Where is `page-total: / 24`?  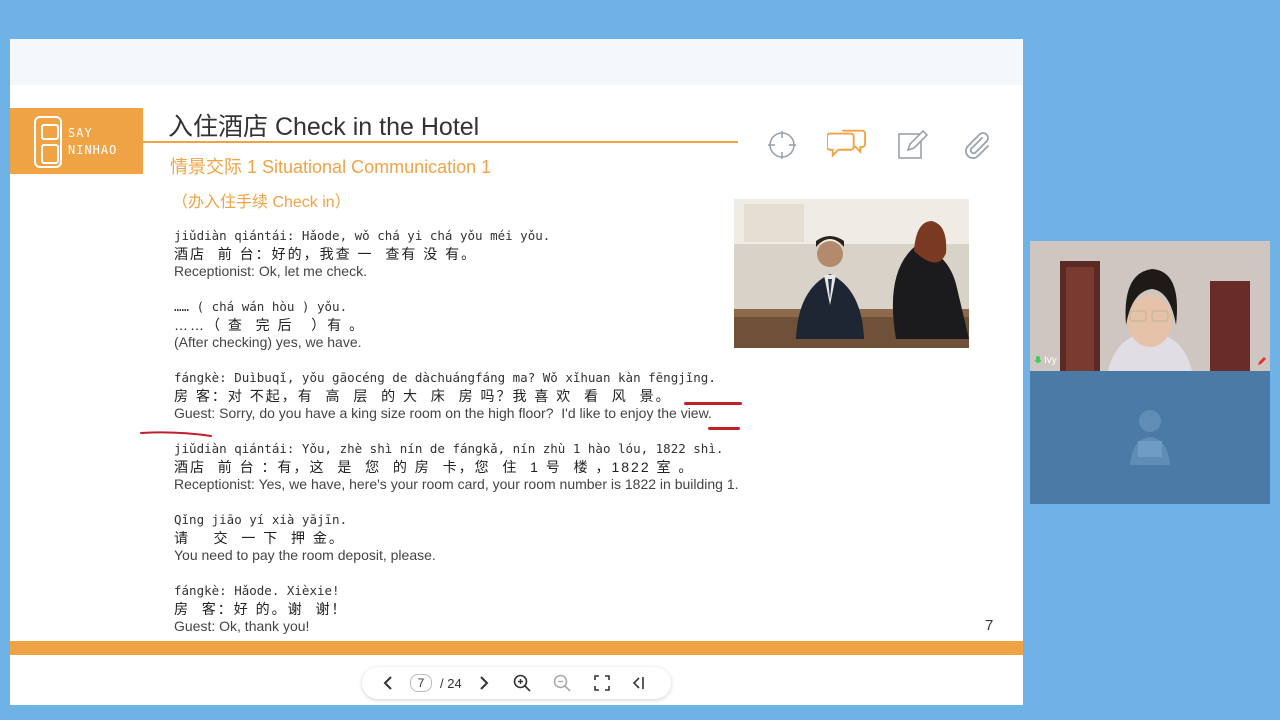
page-total: / 24 is located at coordinates (451, 683).